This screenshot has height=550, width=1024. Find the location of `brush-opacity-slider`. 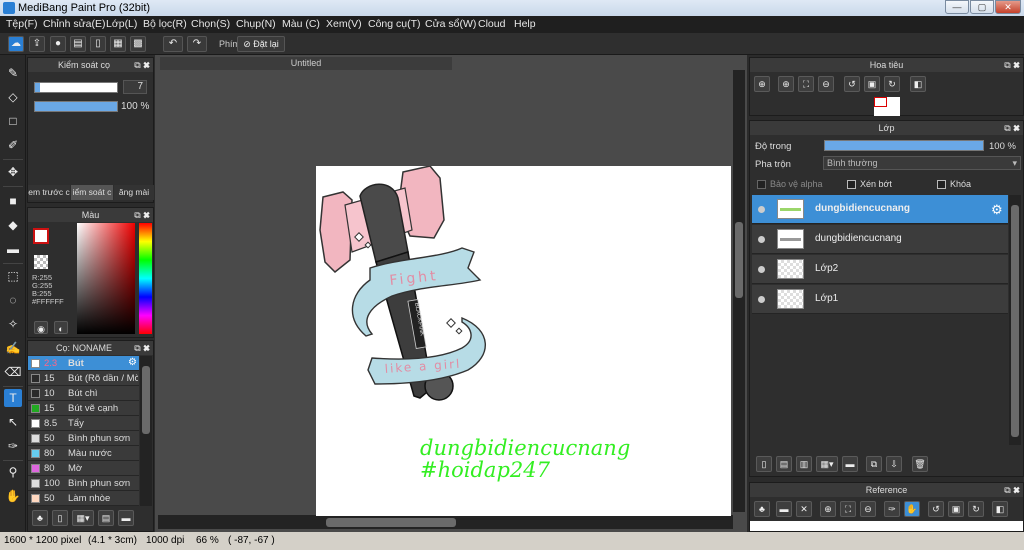

brush-opacity-slider is located at coordinates (76, 106).